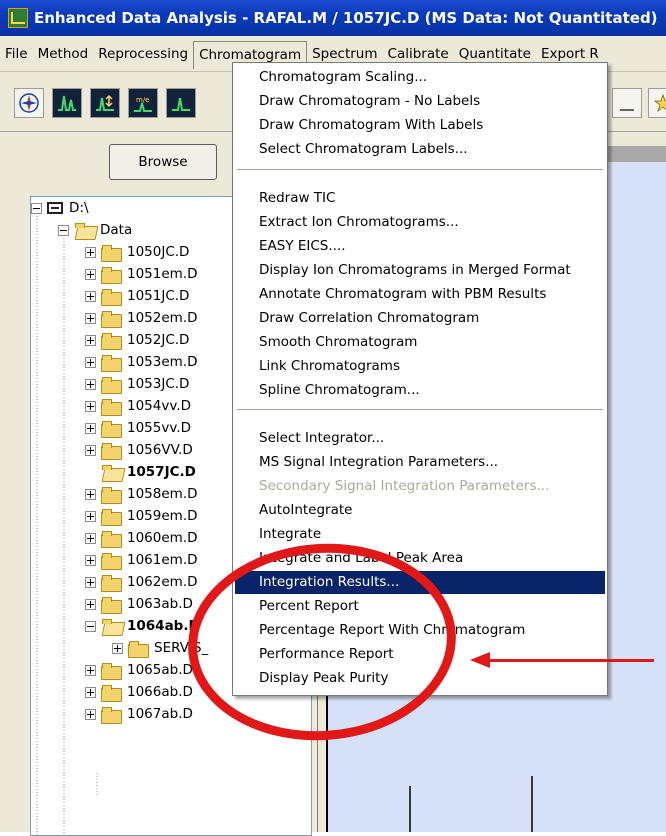 This screenshot has width=666, height=836. I want to click on tree-row: 1066ab.D, so click(139, 692).